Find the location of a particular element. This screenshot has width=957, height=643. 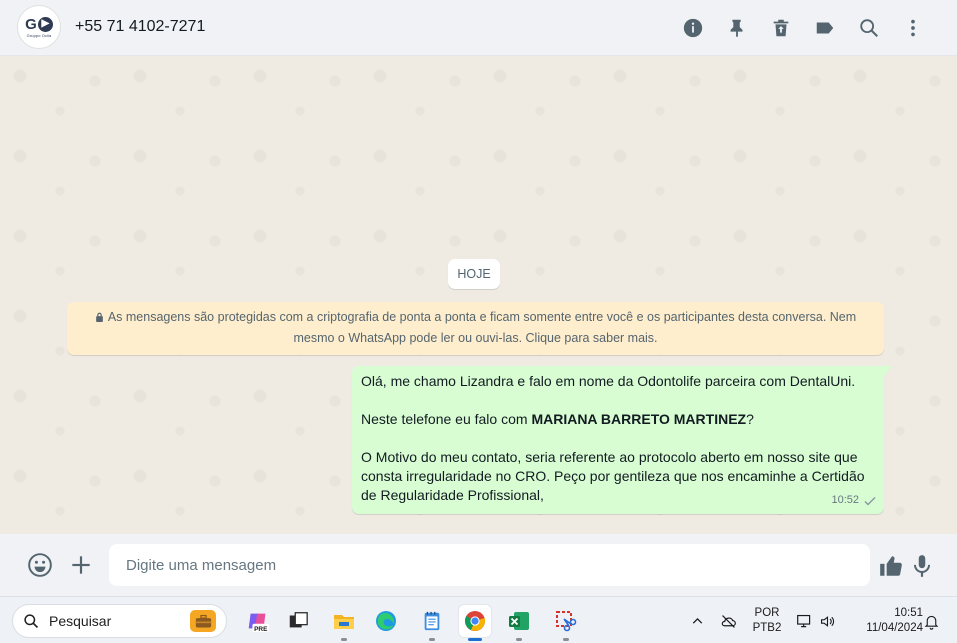

lock-icon is located at coordinates (99, 317).